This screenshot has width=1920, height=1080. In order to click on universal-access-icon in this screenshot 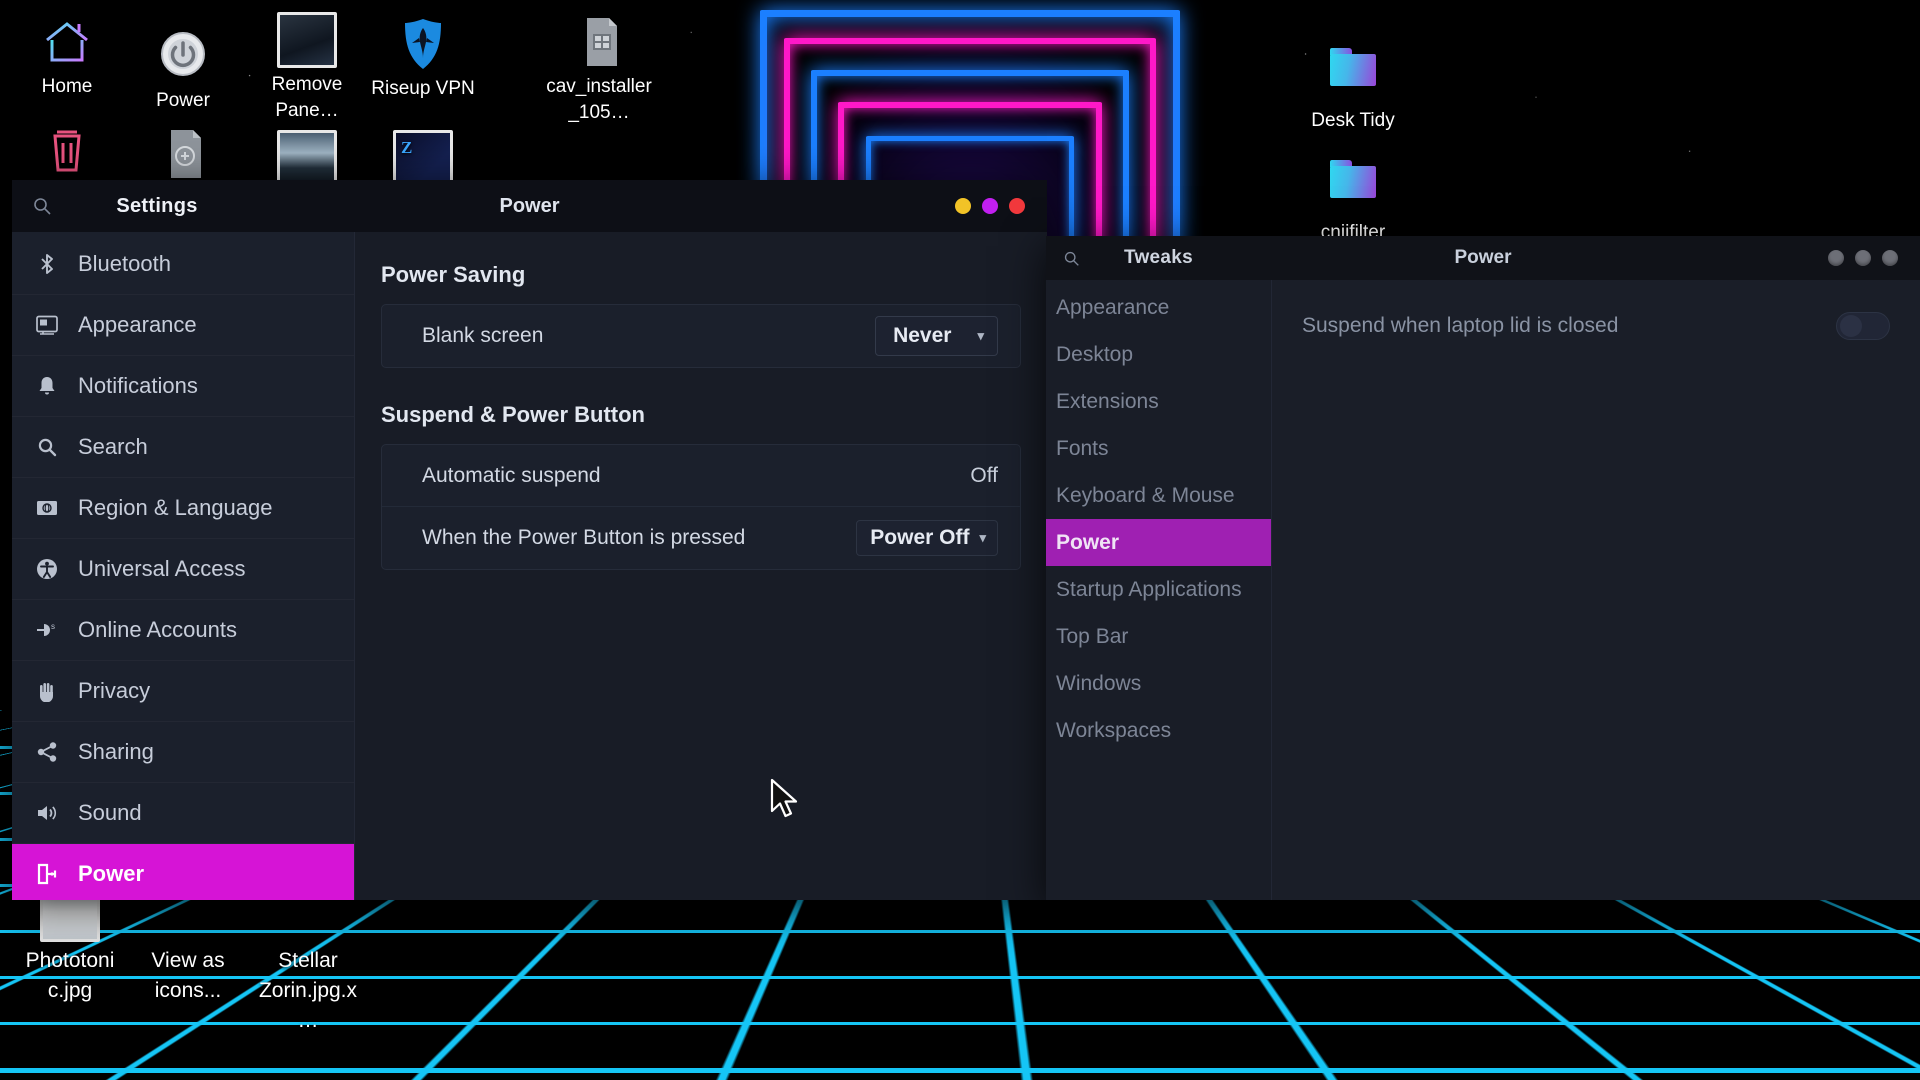, I will do `click(47, 569)`.